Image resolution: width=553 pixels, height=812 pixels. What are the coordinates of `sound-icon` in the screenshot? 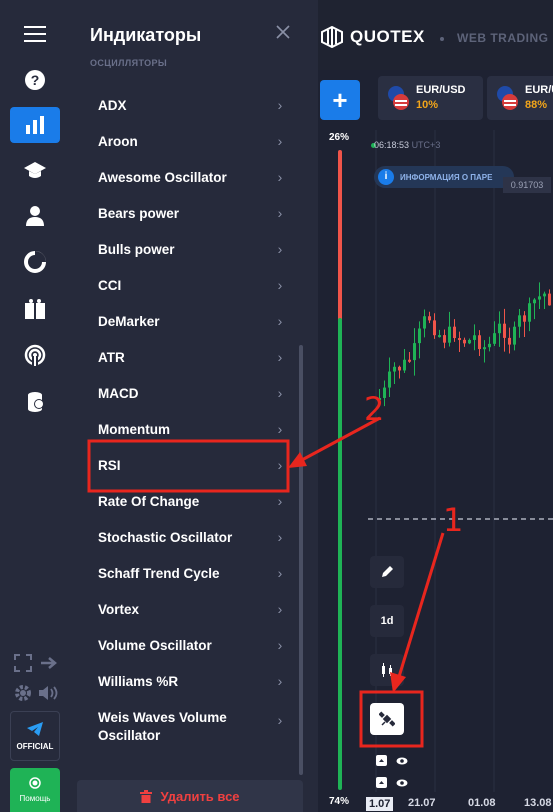 It's located at (48, 693).